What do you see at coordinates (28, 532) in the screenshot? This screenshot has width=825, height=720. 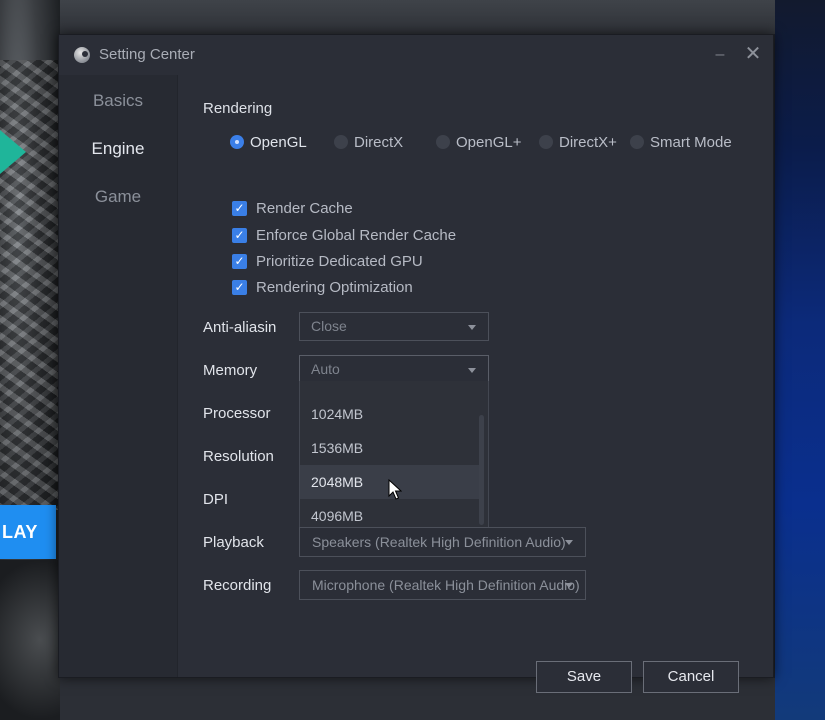 I see `play-button: LAY` at bounding box center [28, 532].